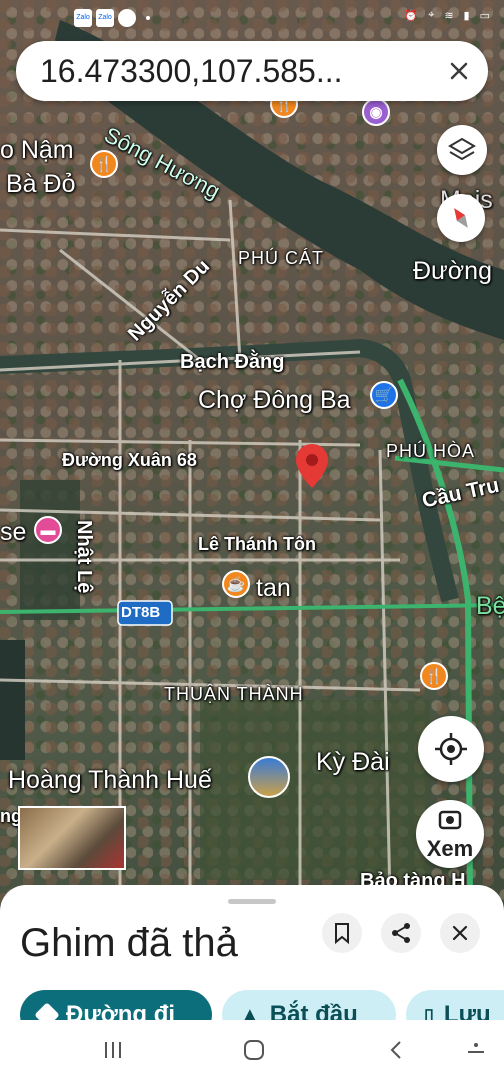 This screenshot has width=504, height=1080. I want to click on label-o-nam: o Nậm, so click(37, 150).